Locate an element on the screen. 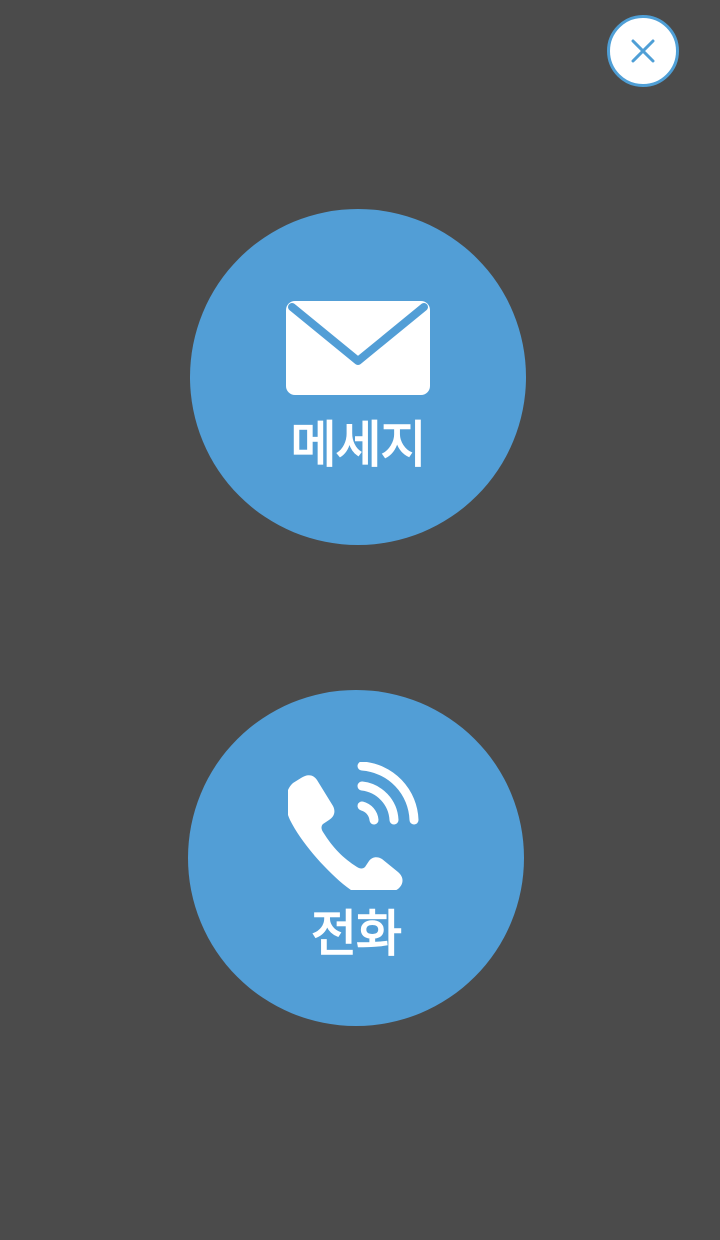 This screenshot has height=1240, width=720. phone-call-icon is located at coordinates (356, 826).